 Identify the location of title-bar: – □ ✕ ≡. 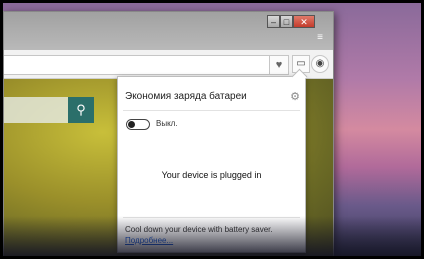
(168, 31).